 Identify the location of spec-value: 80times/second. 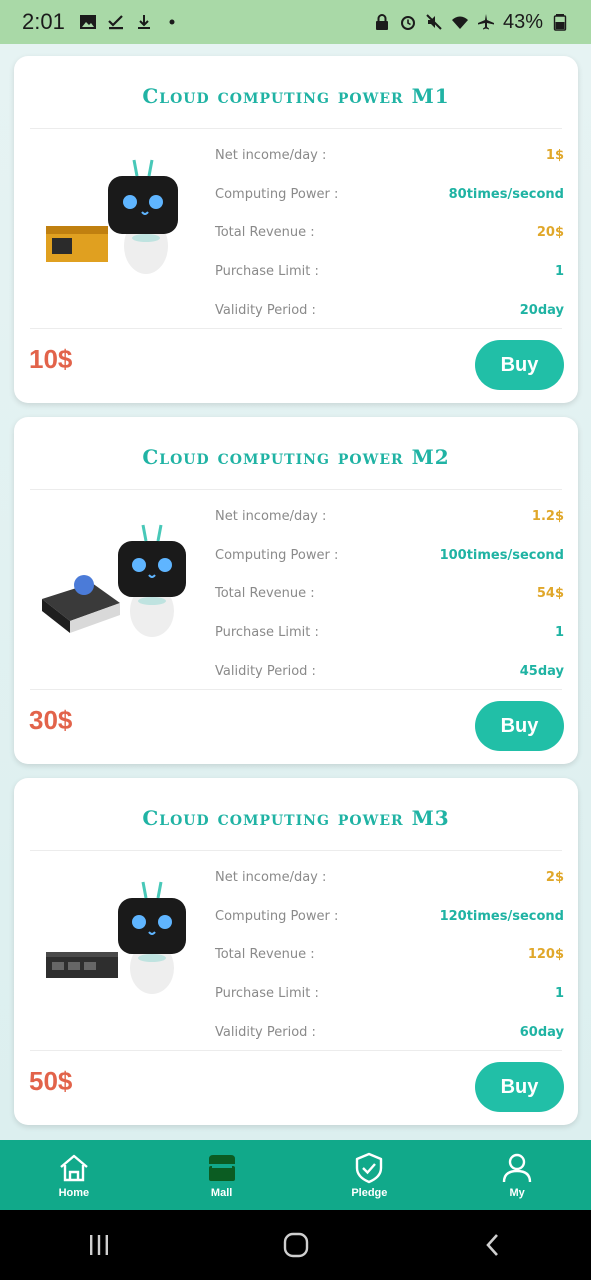
(506, 194).